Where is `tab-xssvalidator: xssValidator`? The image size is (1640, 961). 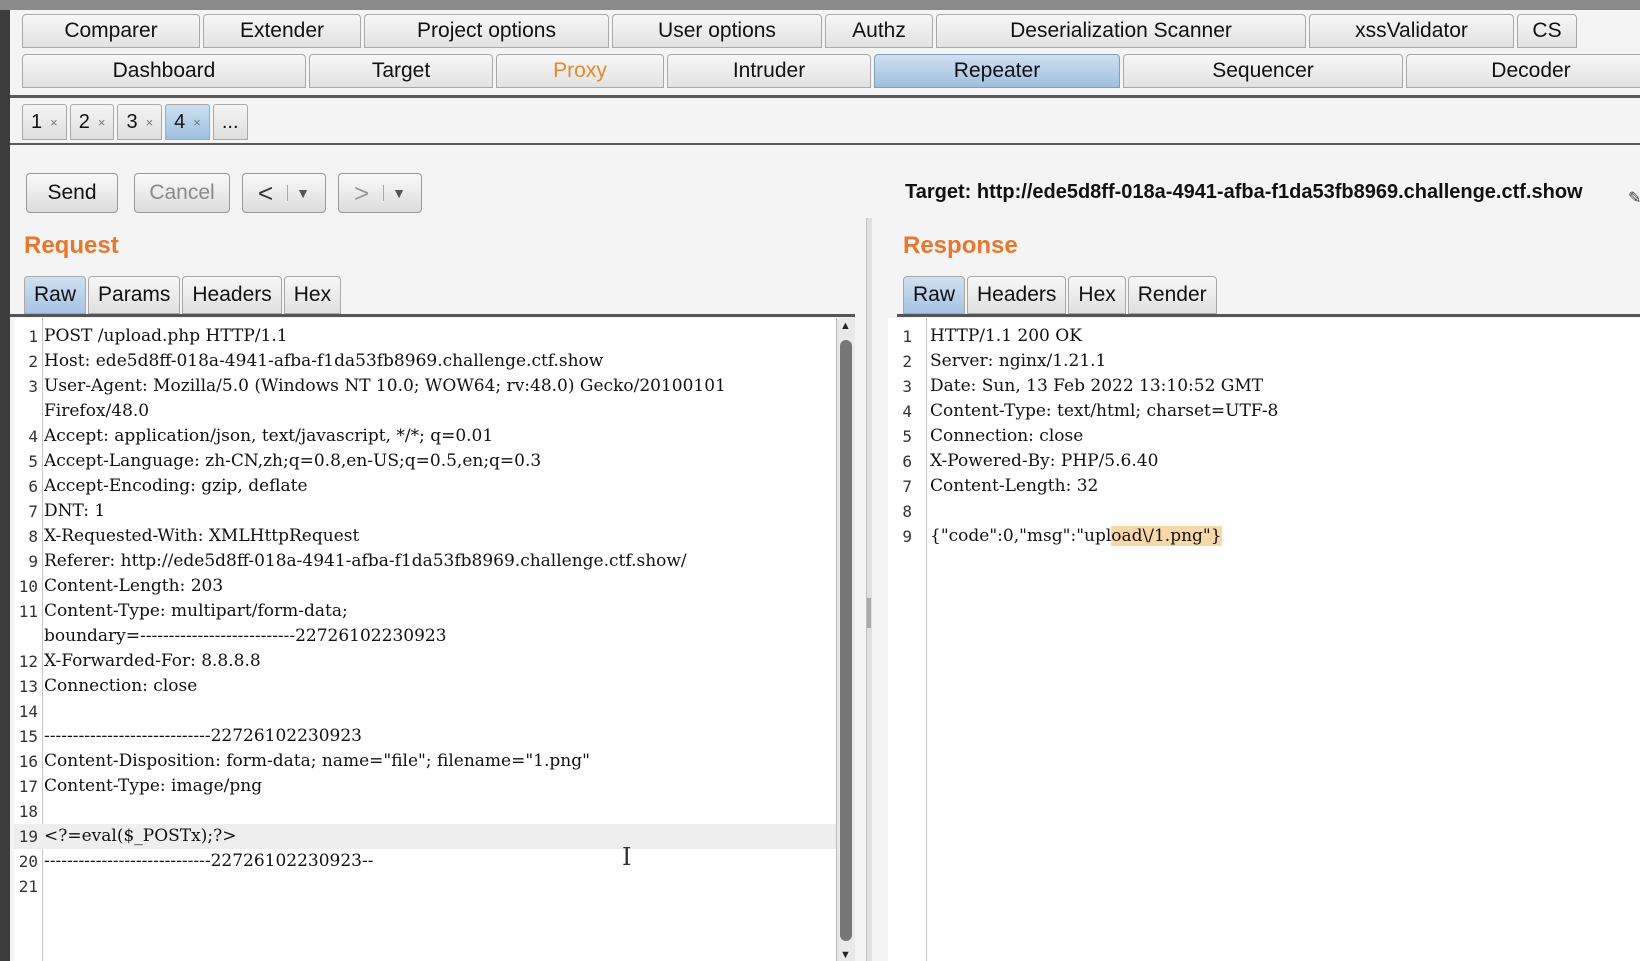 tab-xssvalidator: xssValidator is located at coordinates (1411, 31).